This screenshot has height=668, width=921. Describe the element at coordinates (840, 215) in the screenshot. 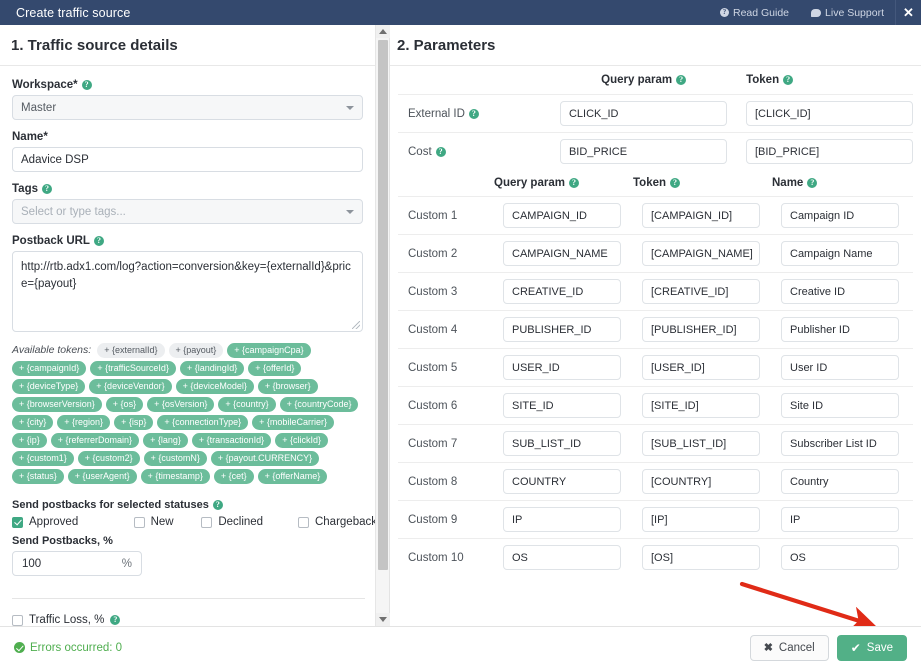

I see `name-input: Campaign ID` at that location.